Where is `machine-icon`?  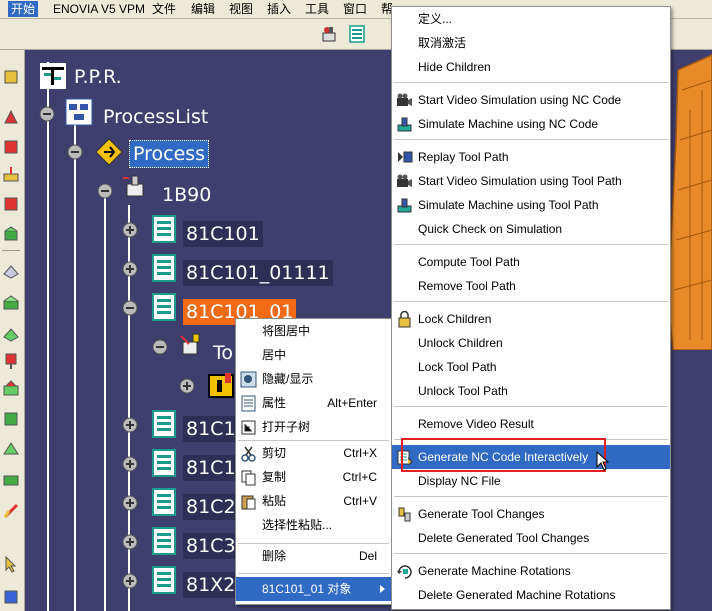
machine-icon is located at coordinates (330, 34).